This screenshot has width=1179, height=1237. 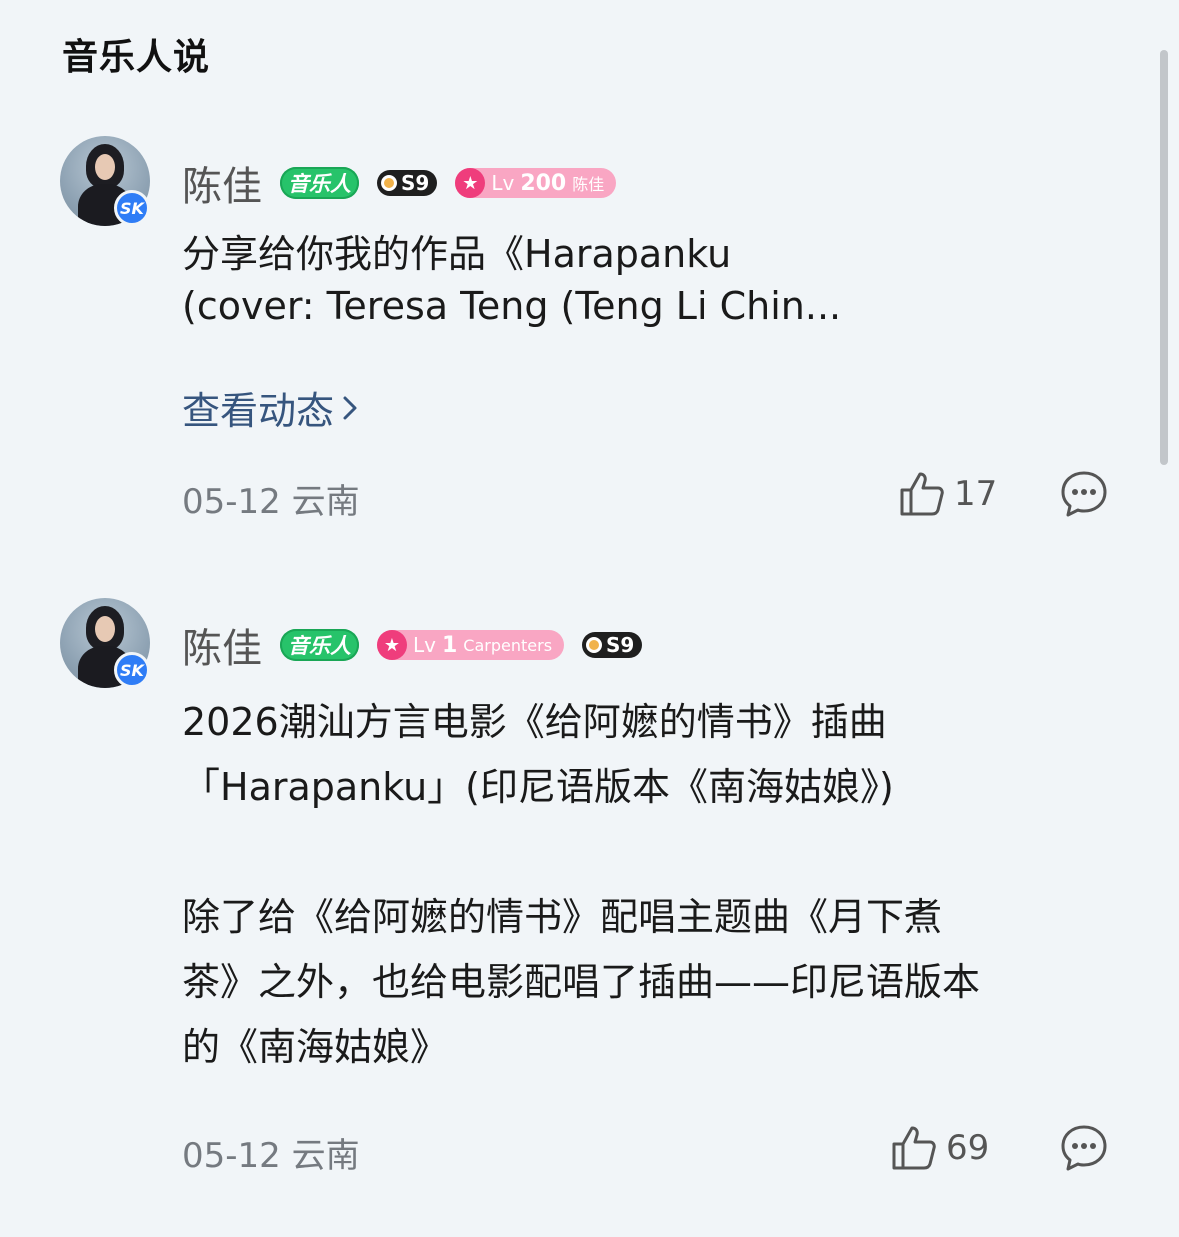 What do you see at coordinates (581, 982) in the screenshot?
I see `content-line: 茶》之外，也给电影配唱了插曲——印尼语版本` at bounding box center [581, 982].